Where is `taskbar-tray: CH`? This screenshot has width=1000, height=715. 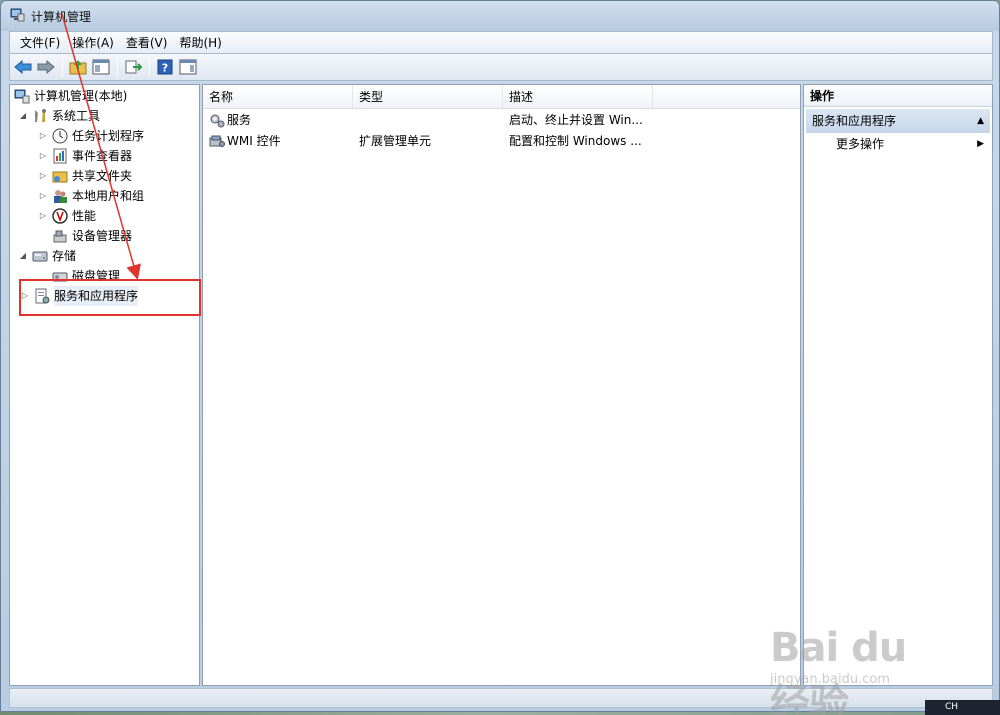
taskbar-tray: CH is located at coordinates (962, 707).